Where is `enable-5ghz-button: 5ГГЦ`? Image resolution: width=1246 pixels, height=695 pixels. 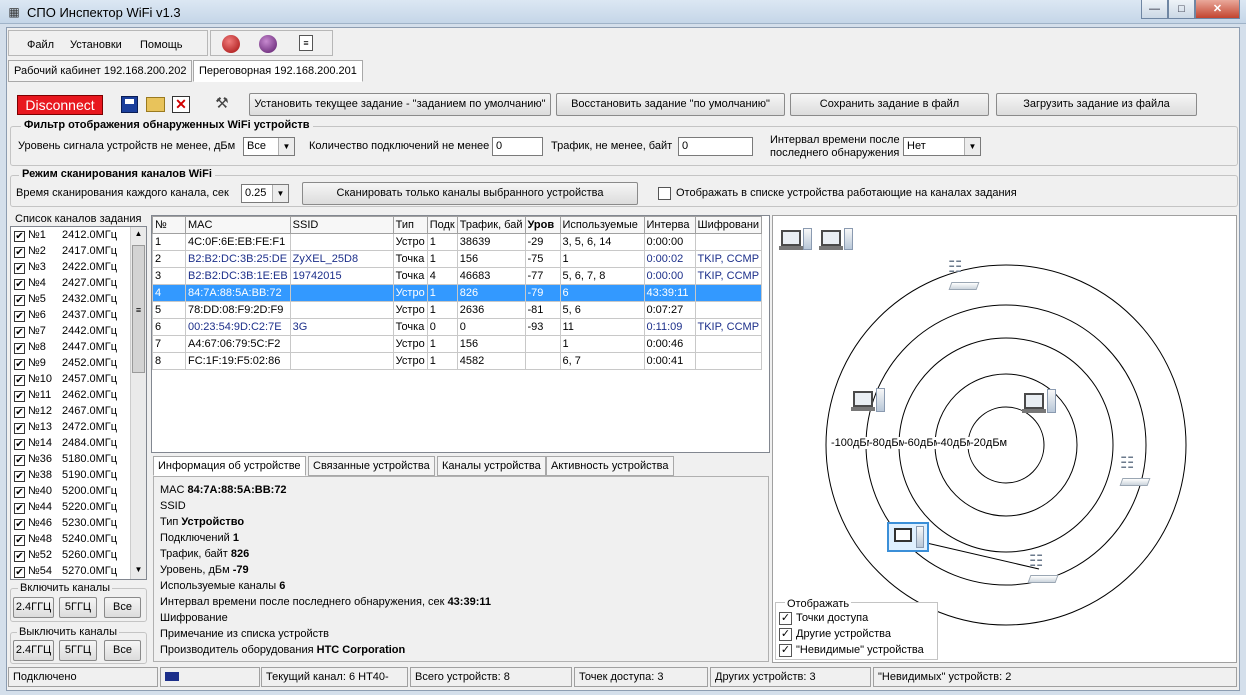 enable-5ghz-button: 5ГГЦ is located at coordinates (78, 607).